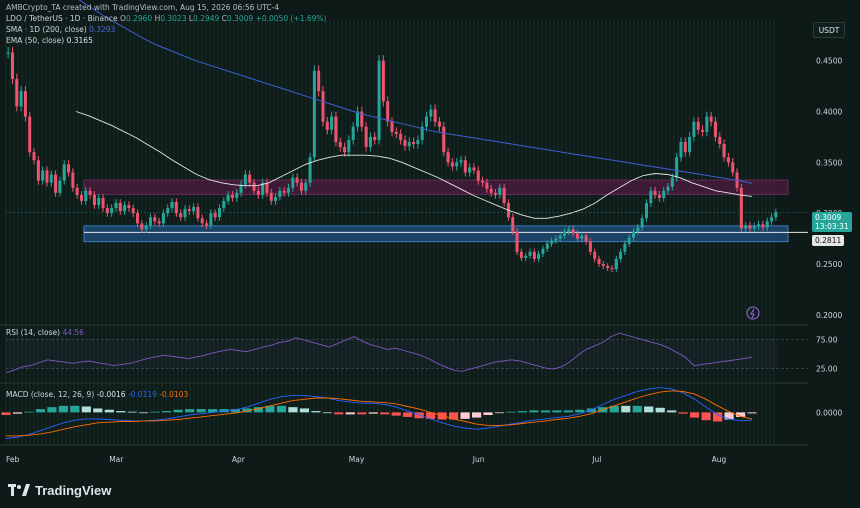  I want to click on ohlc-open: 0.2960, so click(139, 18).